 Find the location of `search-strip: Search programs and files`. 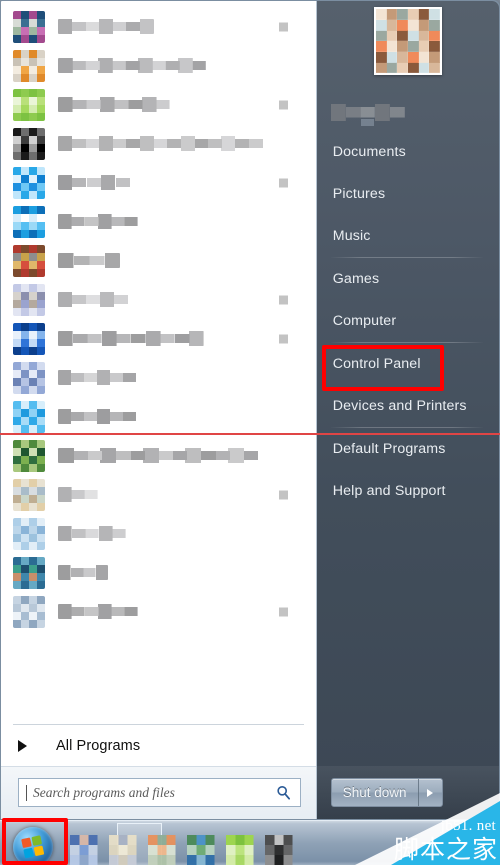

search-strip: Search programs and files is located at coordinates (158, 792).